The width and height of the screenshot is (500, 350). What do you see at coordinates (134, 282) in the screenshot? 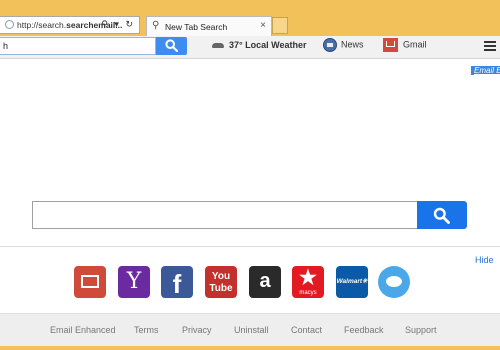
I see `yahoo-shortcut-icon: Y` at bounding box center [134, 282].